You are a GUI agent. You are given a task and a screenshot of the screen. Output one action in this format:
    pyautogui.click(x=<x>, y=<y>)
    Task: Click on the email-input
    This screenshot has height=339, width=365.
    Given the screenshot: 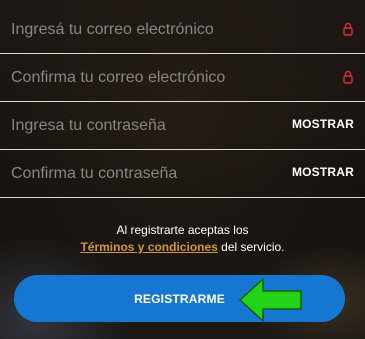 What is the action you would take?
    pyautogui.click(x=182, y=29)
    